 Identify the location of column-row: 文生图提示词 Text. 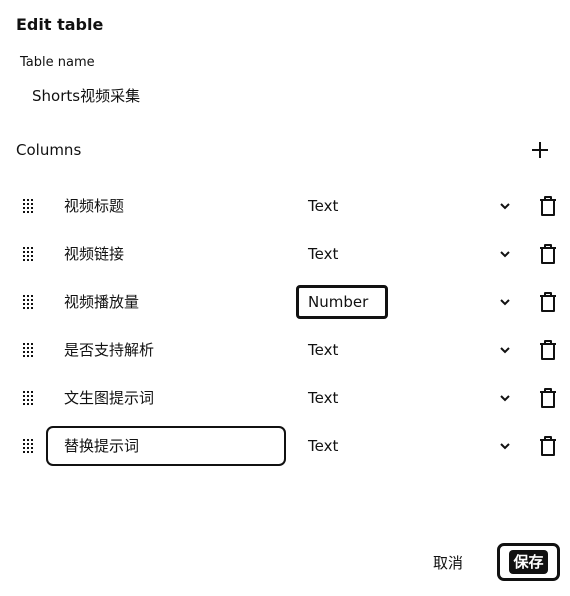
(285, 398).